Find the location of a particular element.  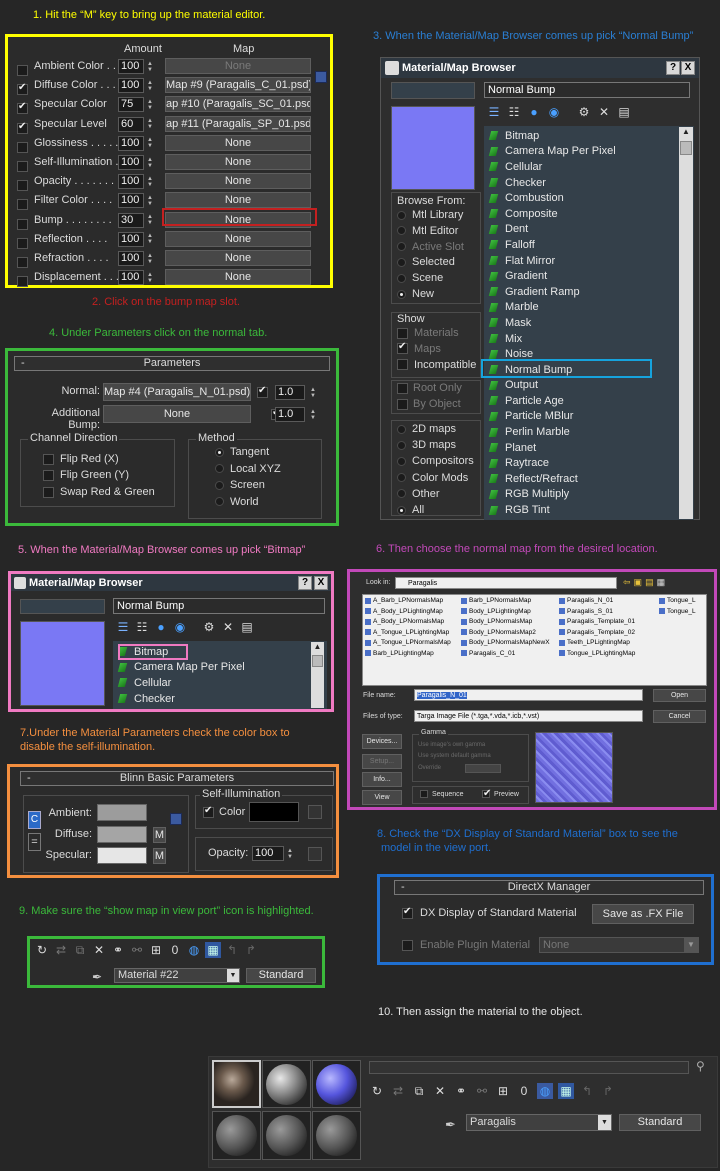

file-item: Barb_LPNormalsMap is located at coordinates (496, 600).